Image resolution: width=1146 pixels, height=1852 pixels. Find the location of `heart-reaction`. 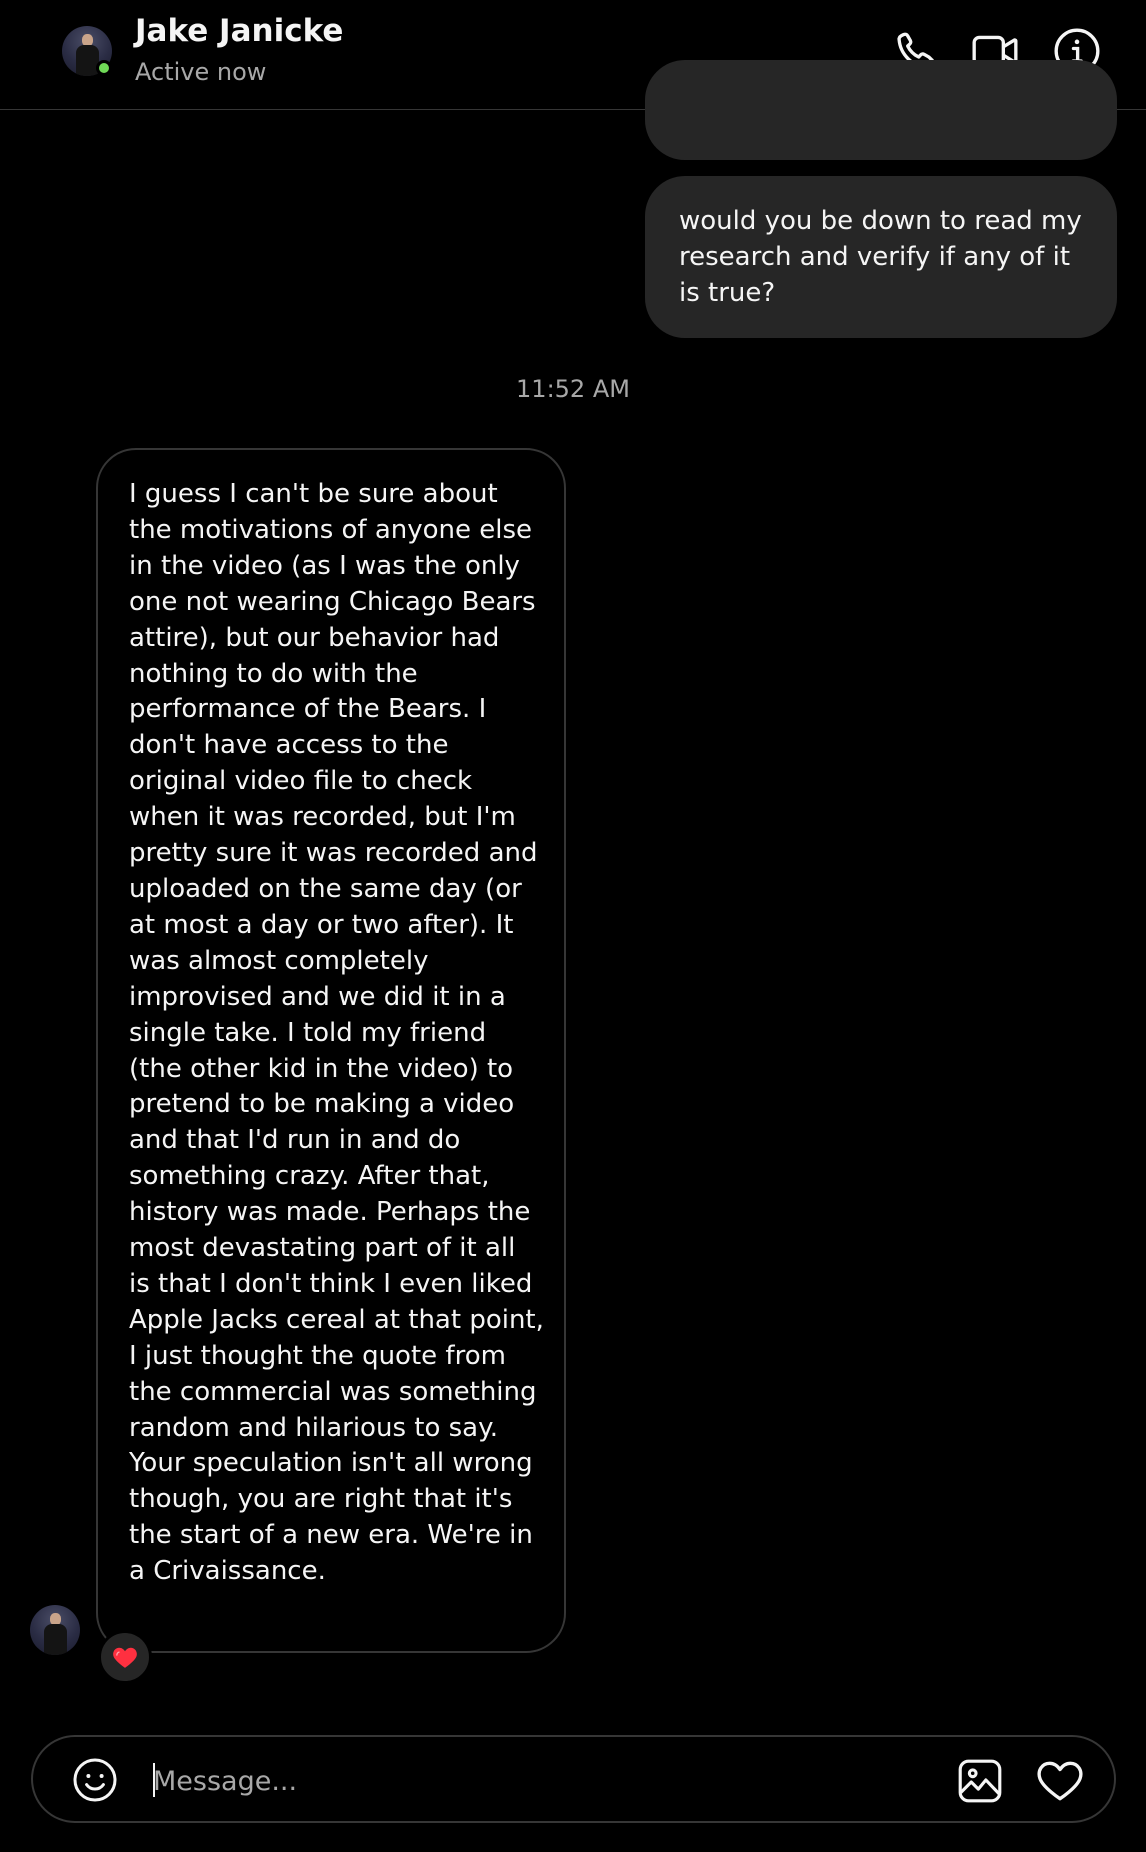

heart-reaction is located at coordinates (125, 1657).